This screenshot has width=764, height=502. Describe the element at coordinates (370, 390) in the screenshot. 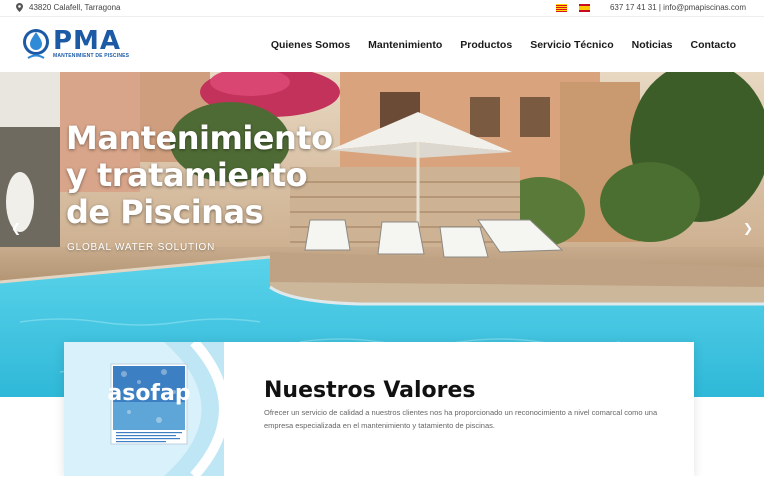

I see `values-heading: Nuestros Valores` at that location.